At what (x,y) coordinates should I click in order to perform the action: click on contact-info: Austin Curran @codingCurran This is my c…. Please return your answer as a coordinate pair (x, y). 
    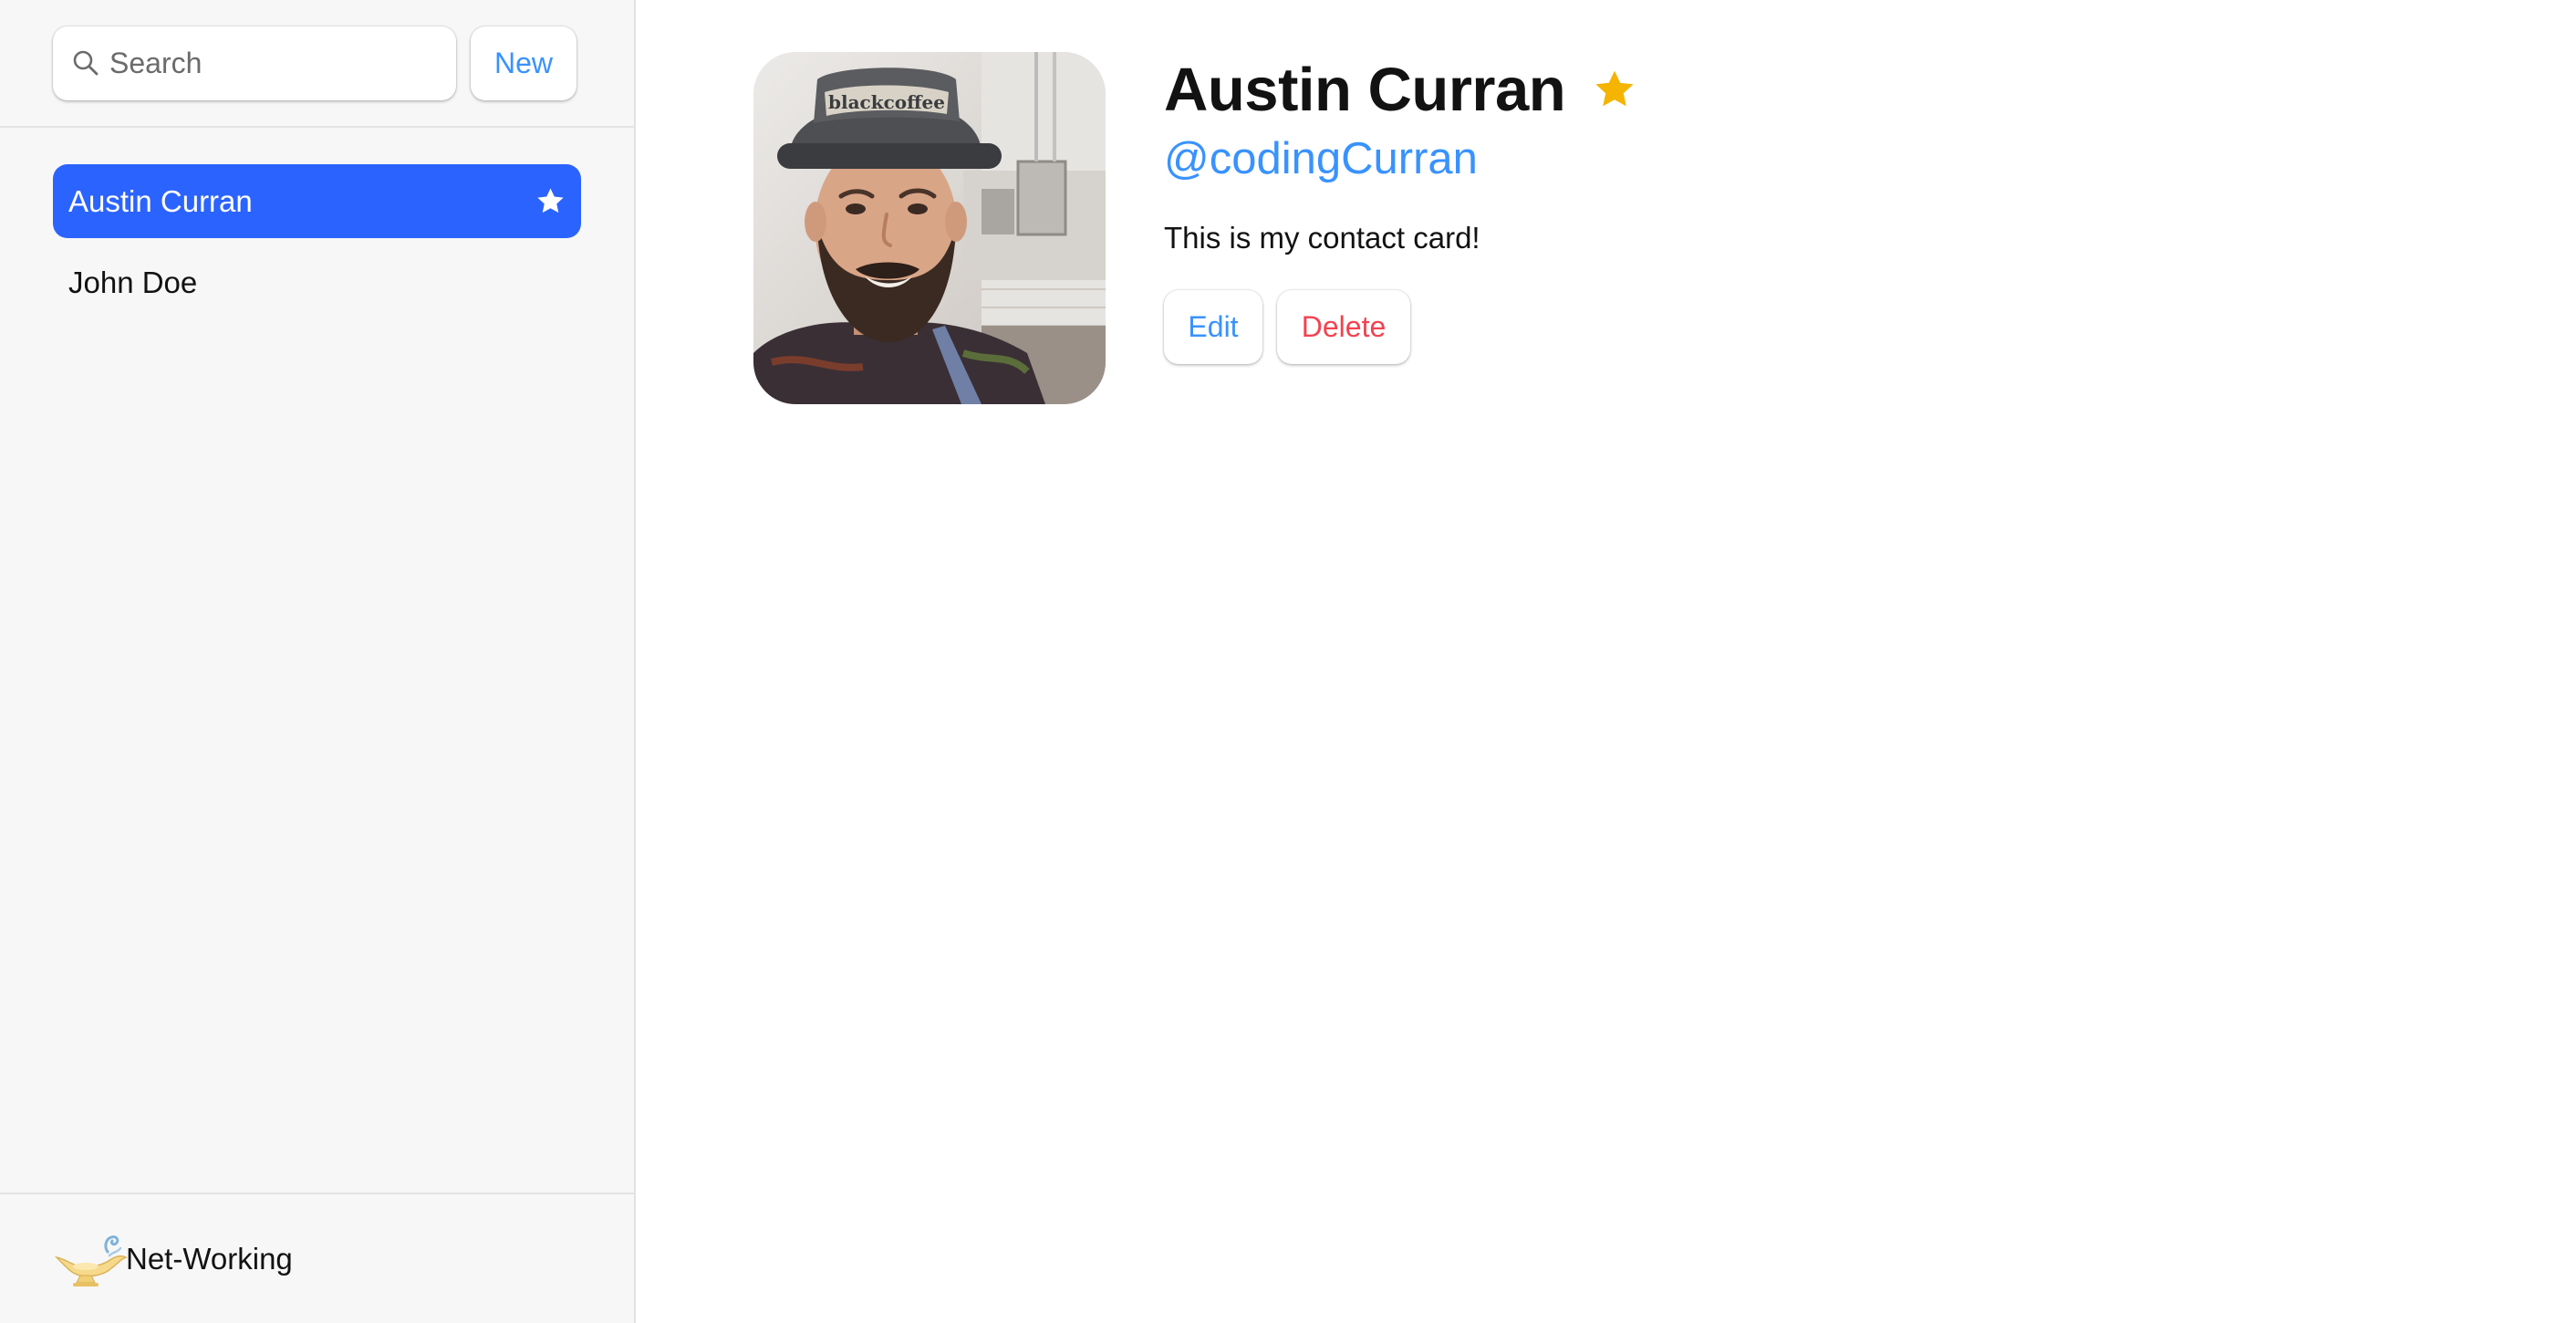
    Looking at the image, I should click on (1400, 209).